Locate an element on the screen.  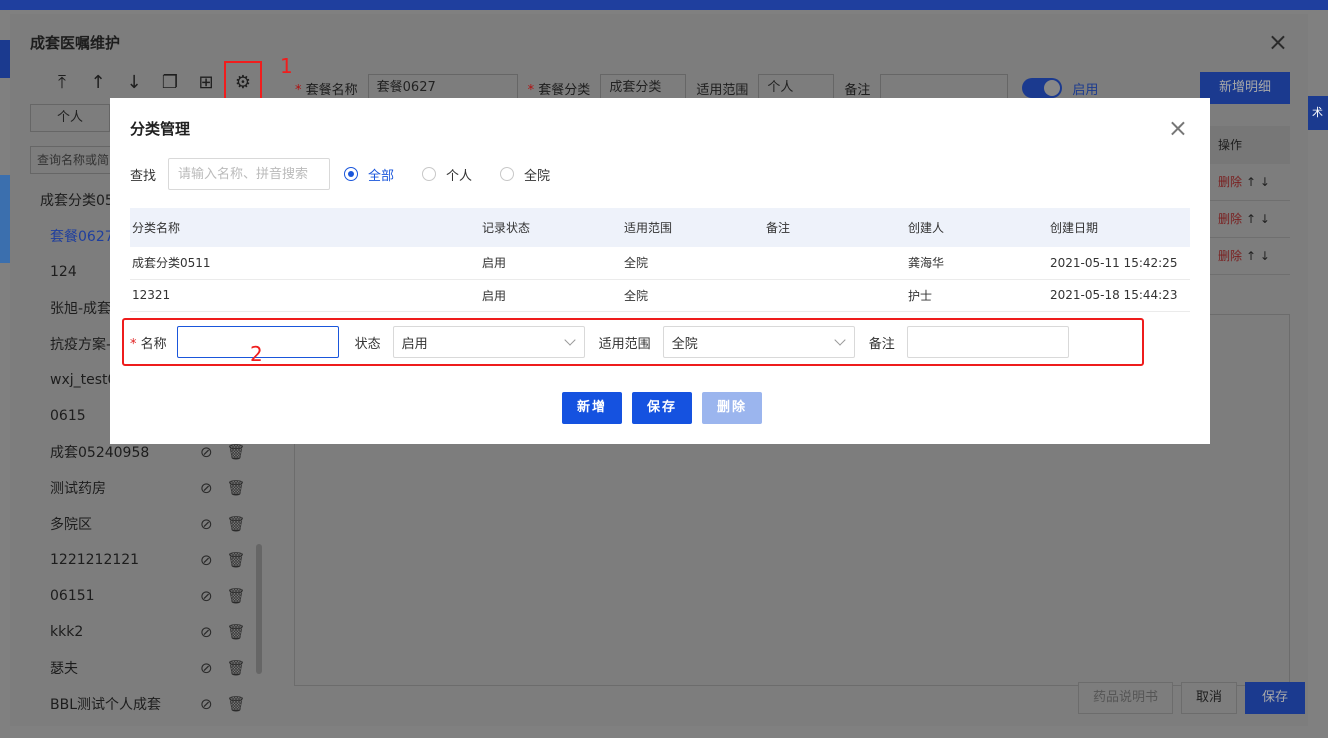
radio-all-label: 全部 is located at coordinates (381, 176).